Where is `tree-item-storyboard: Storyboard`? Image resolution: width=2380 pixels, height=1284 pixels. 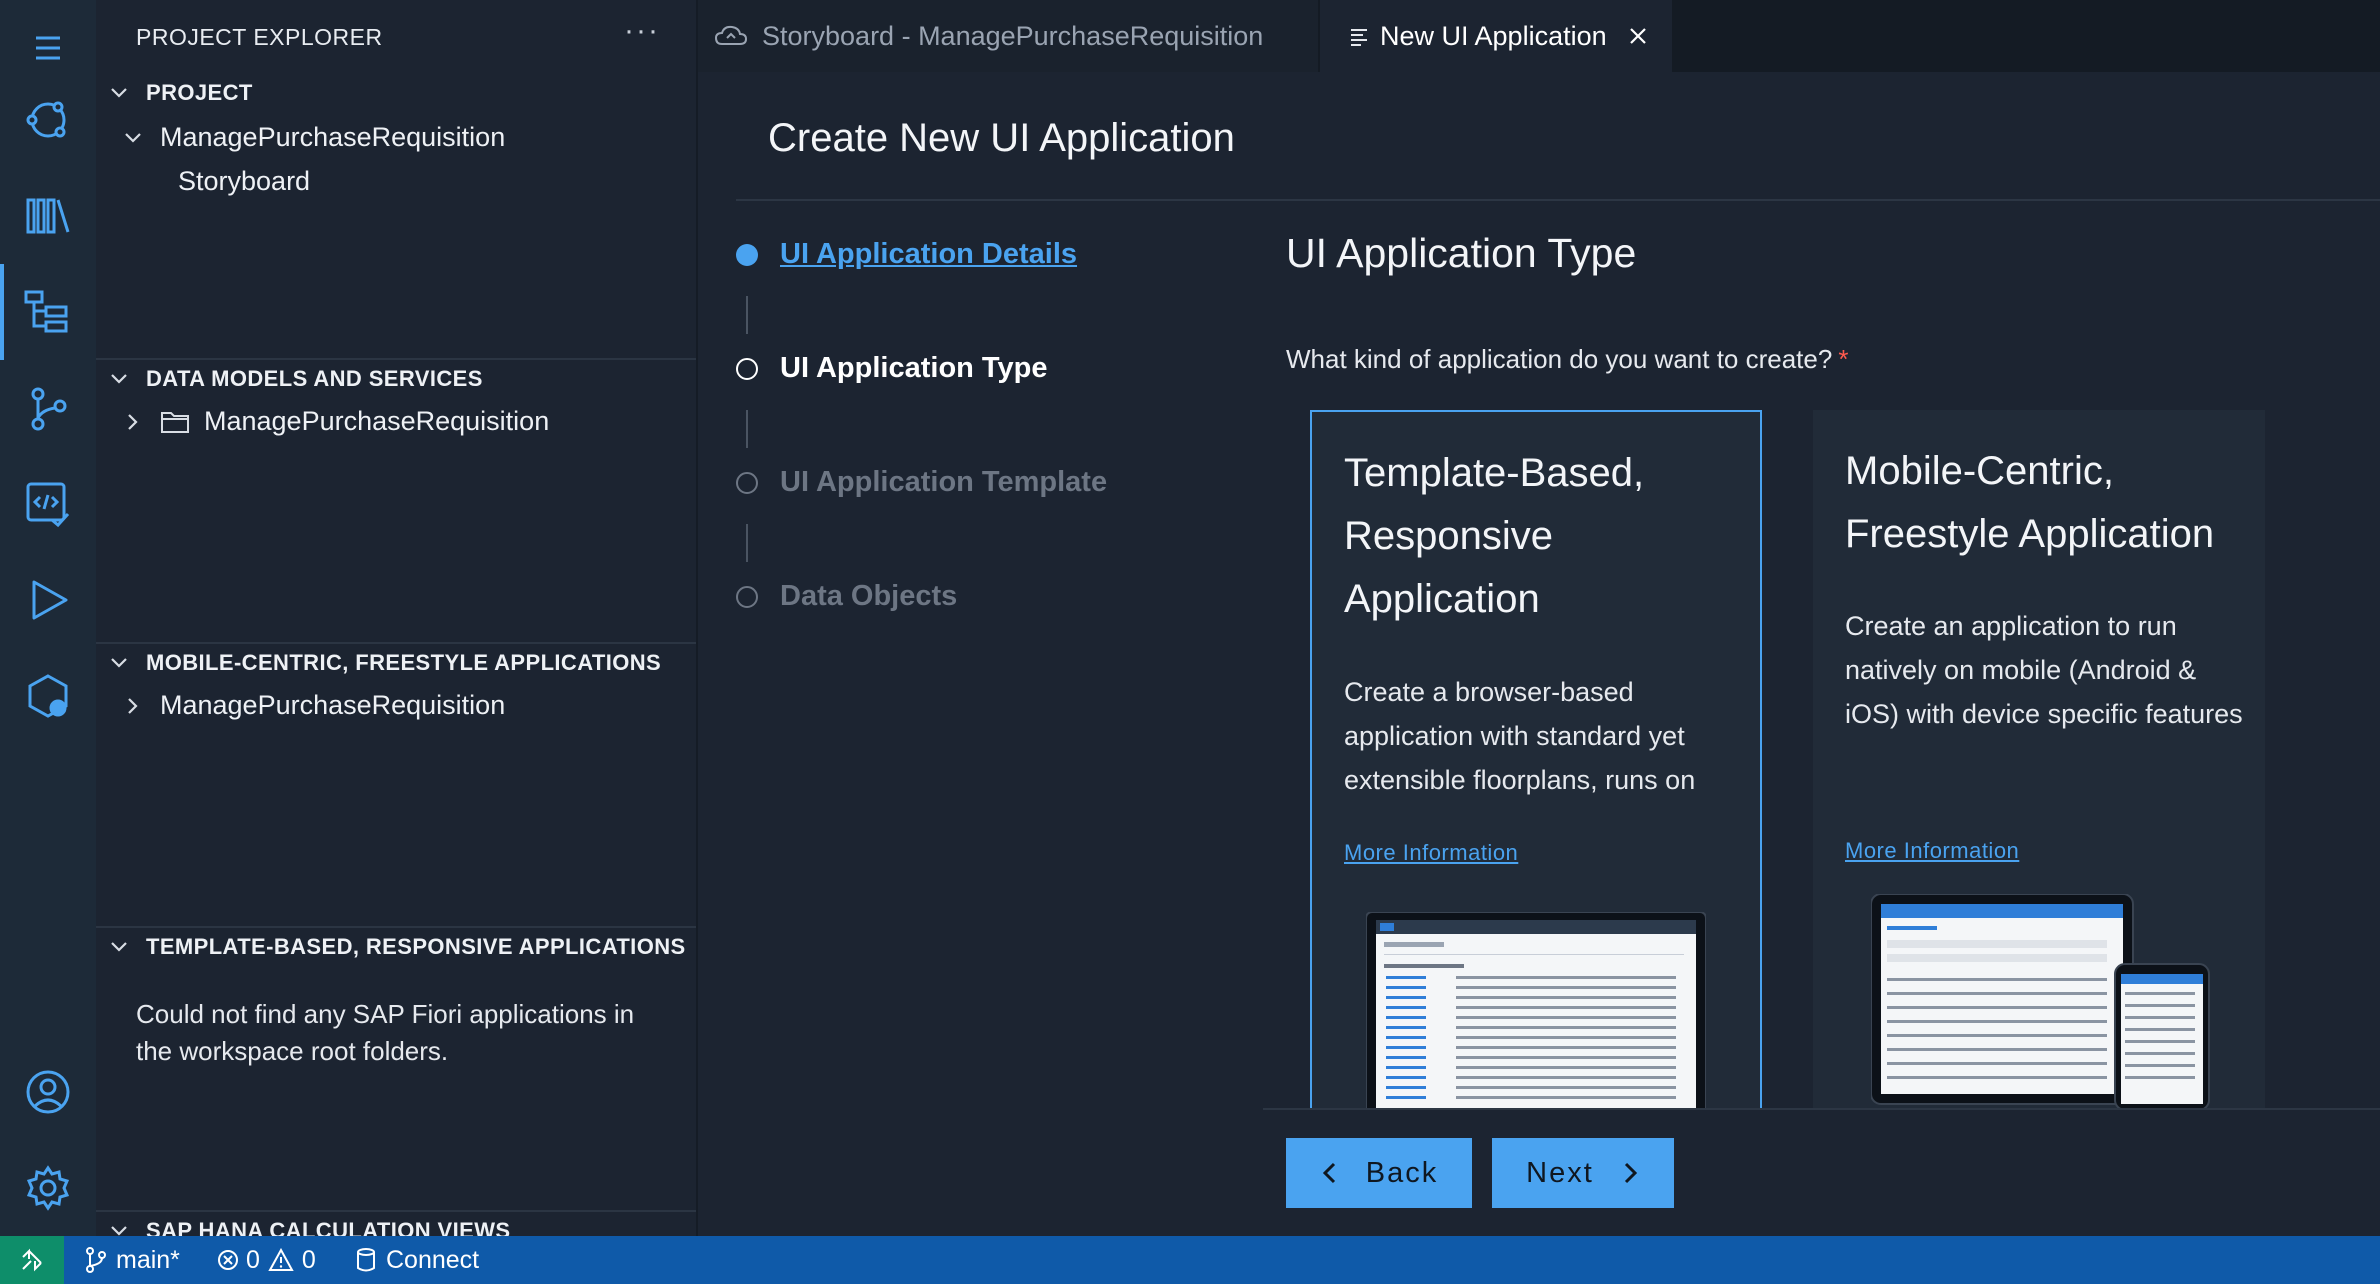
tree-item-storyboard: Storyboard is located at coordinates (244, 181).